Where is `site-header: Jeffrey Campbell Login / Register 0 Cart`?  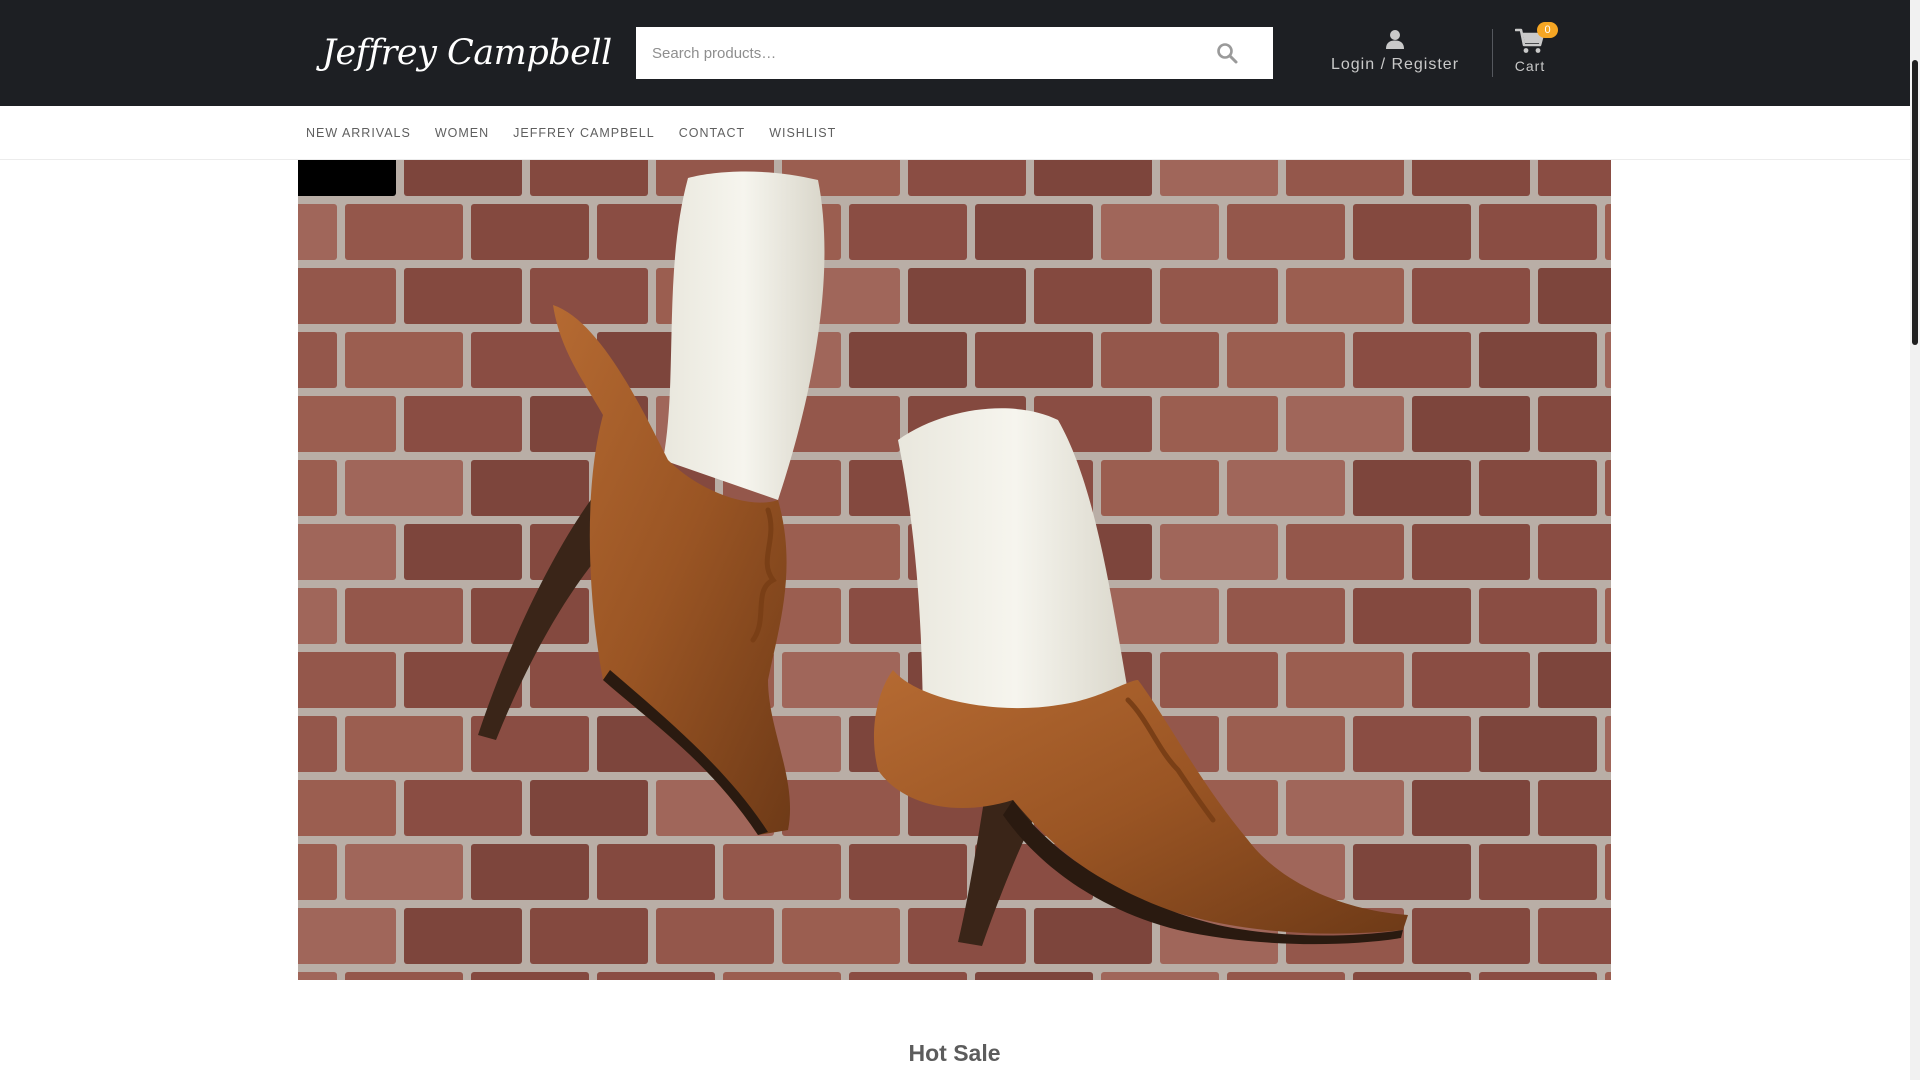
site-header: Jeffrey Campbell Login / Register 0 Cart is located at coordinates (955, 53).